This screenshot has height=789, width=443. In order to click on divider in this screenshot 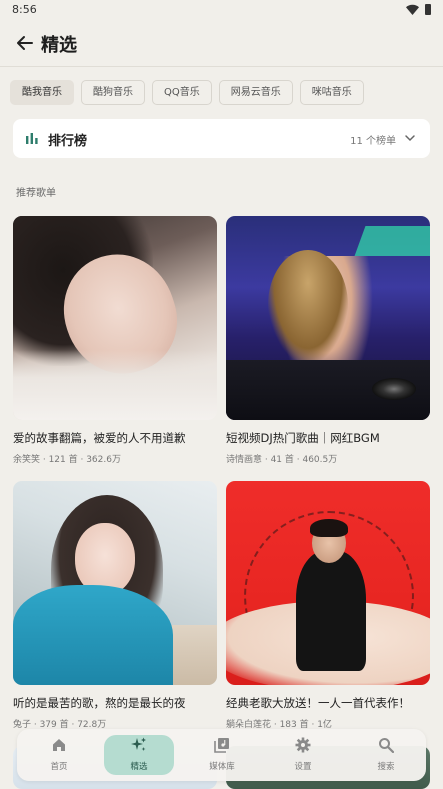, I will do `click(221, 66)`.